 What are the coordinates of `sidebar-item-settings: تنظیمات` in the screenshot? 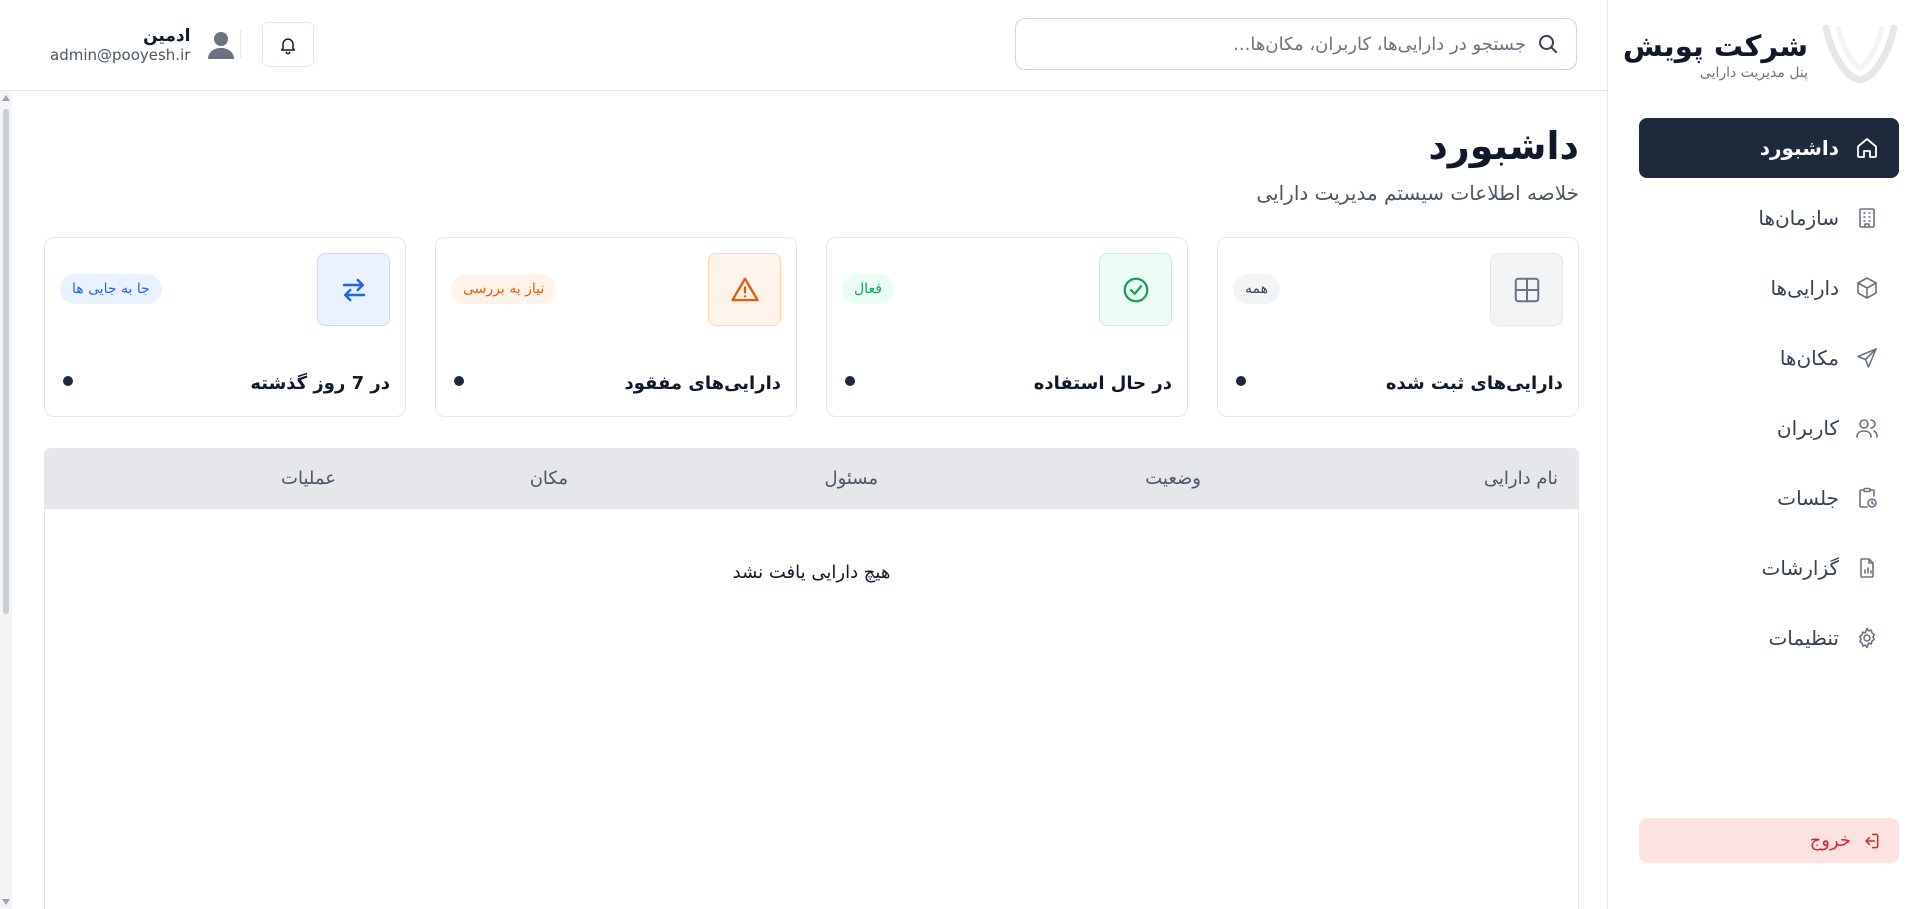 It's located at (1769, 638).